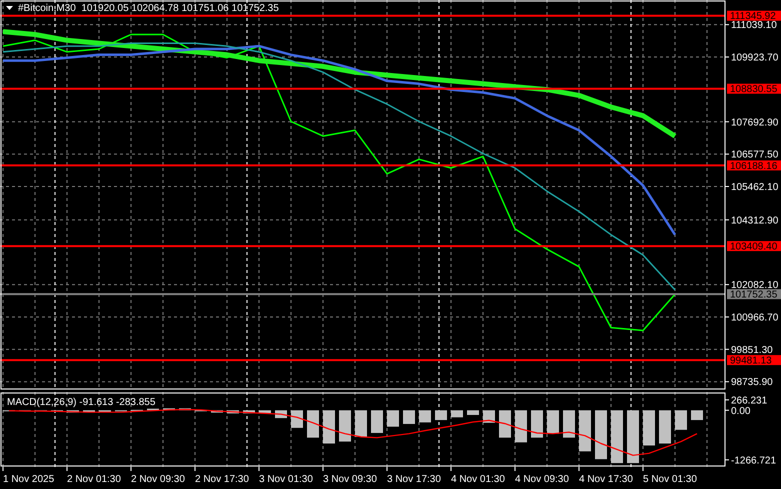 Image resolution: width=781 pixels, height=489 pixels. What do you see at coordinates (752, 382) in the screenshot?
I see `price-axis-label: 98735.90` at bounding box center [752, 382].